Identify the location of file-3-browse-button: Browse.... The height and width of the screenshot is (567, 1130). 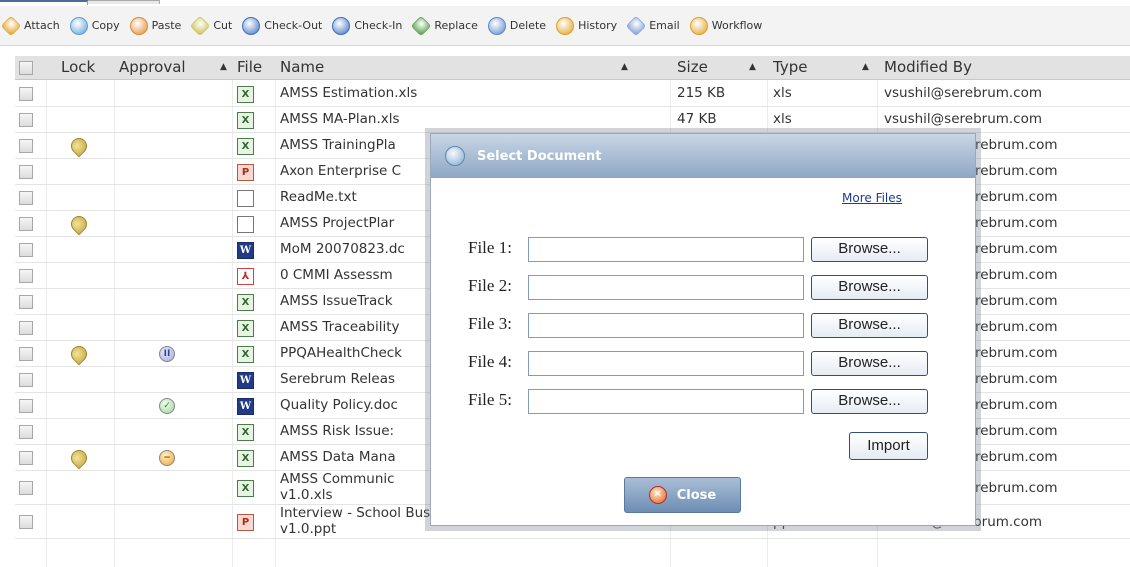
(869, 325).